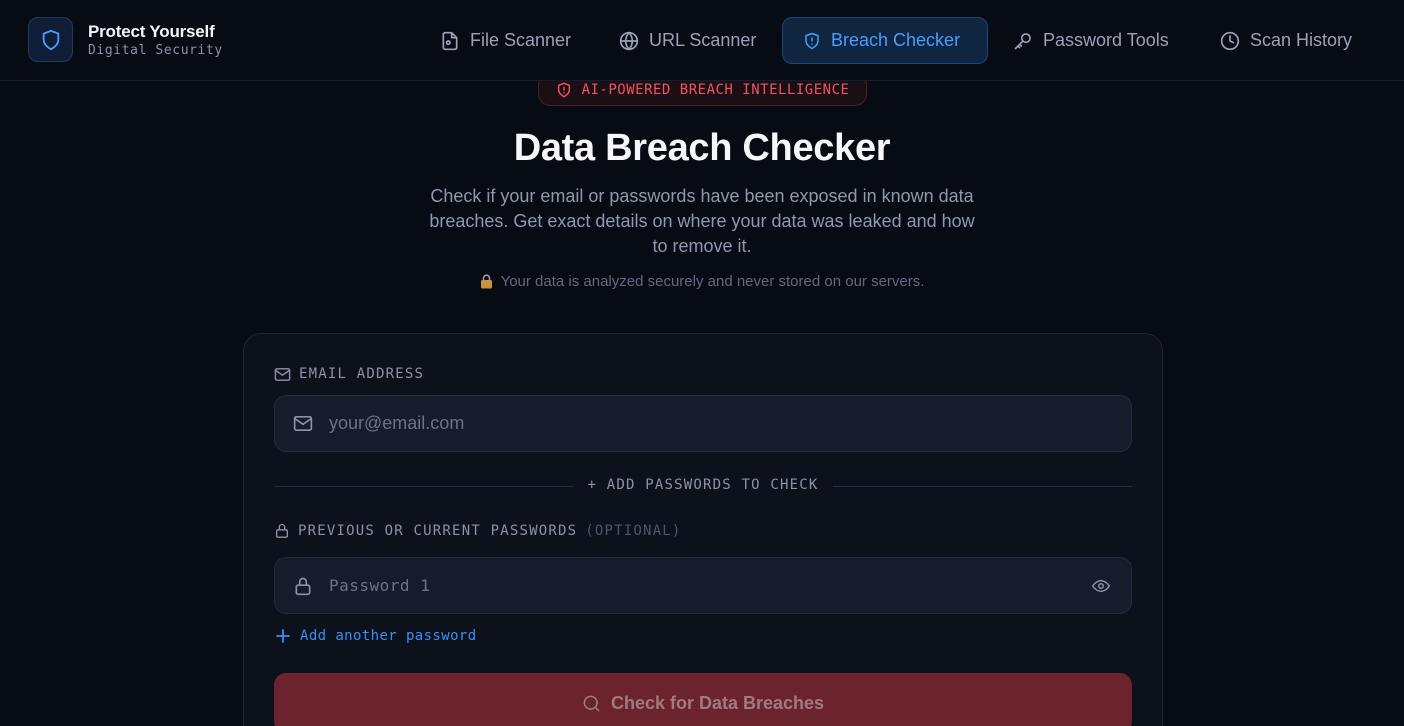 Image resolution: width=1404 pixels, height=726 pixels. Describe the element at coordinates (896, 40) in the screenshot. I see `nav-label: Breach Checker` at that location.